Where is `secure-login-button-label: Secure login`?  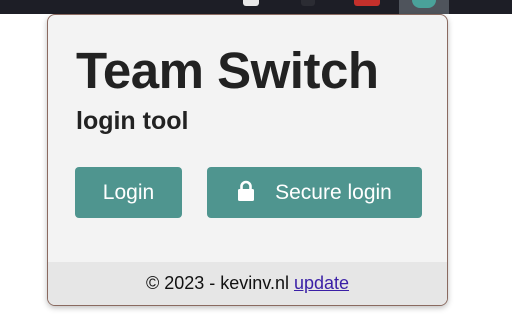
secure-login-button-label: Secure login is located at coordinates (333, 192).